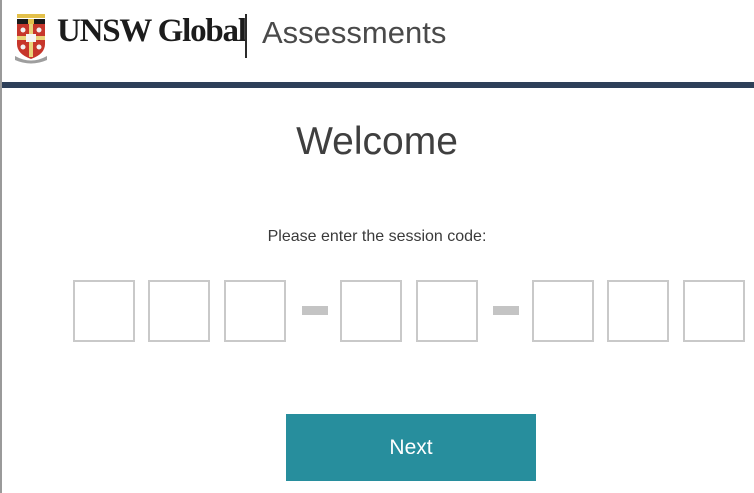 This screenshot has height=493, width=754. What do you see at coordinates (377, 141) in the screenshot?
I see `welcome-heading: Welcome` at bounding box center [377, 141].